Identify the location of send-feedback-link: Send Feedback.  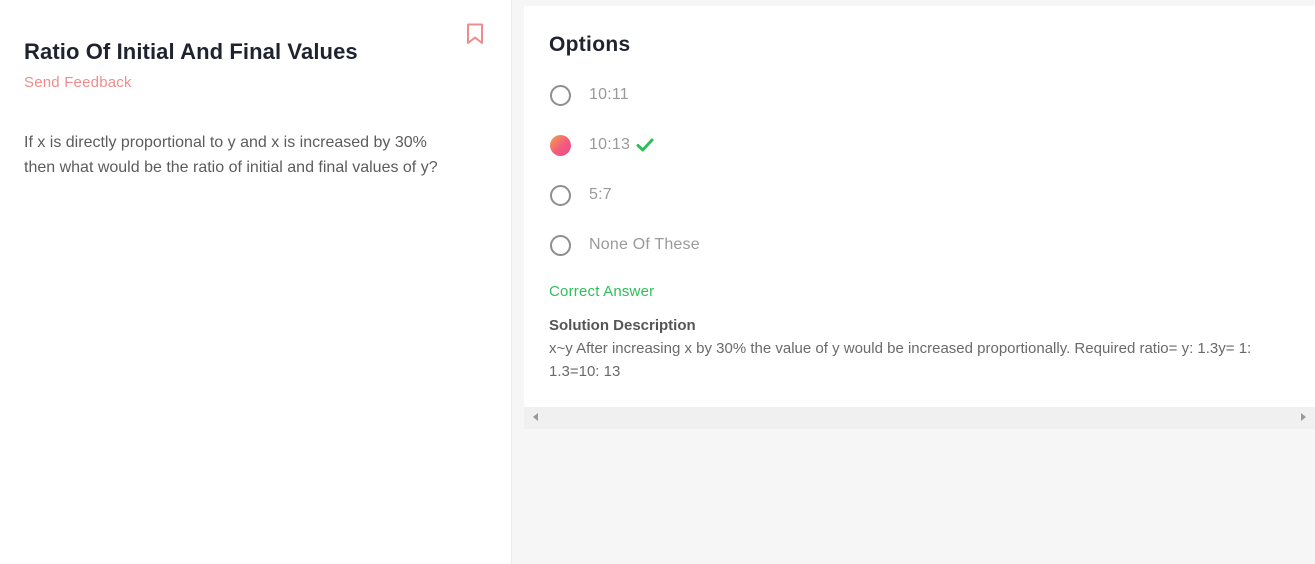
(78, 82).